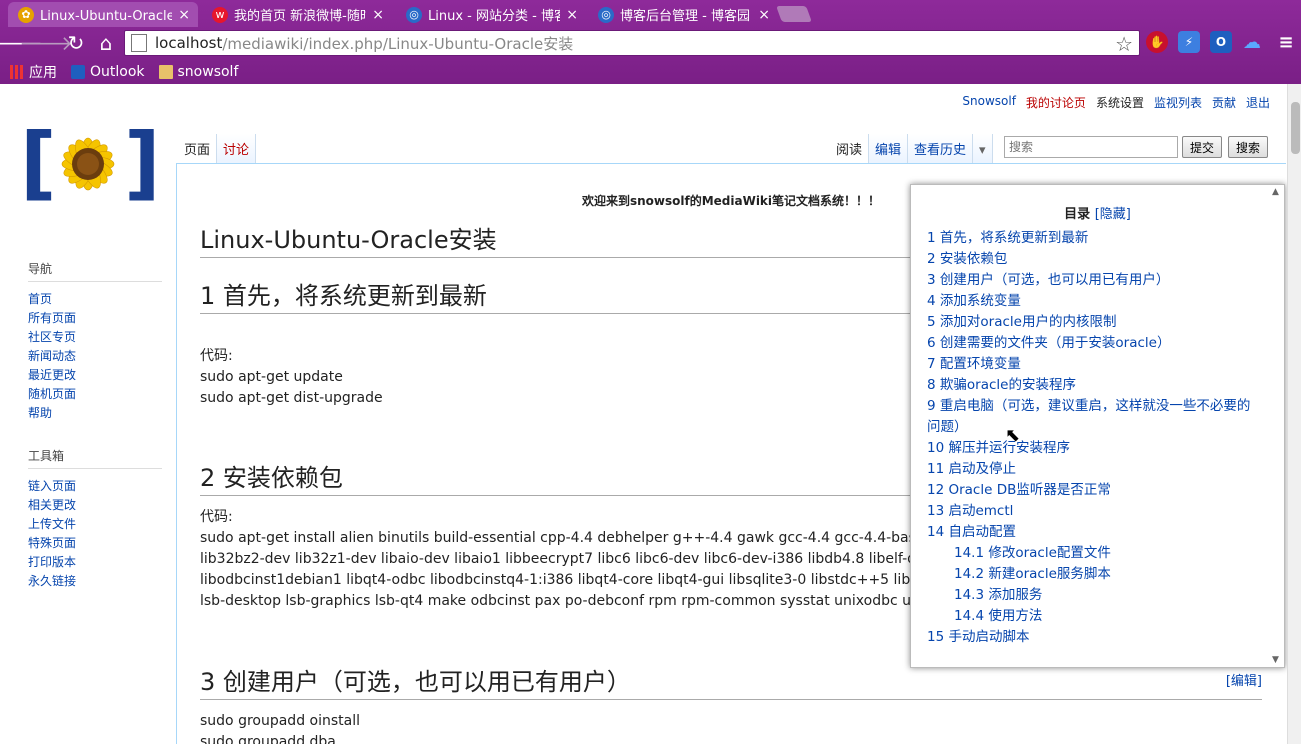 The width and height of the screenshot is (1301, 744). Describe the element at coordinates (98, 318) in the screenshot. I see `nav-item: 所有页面` at that location.